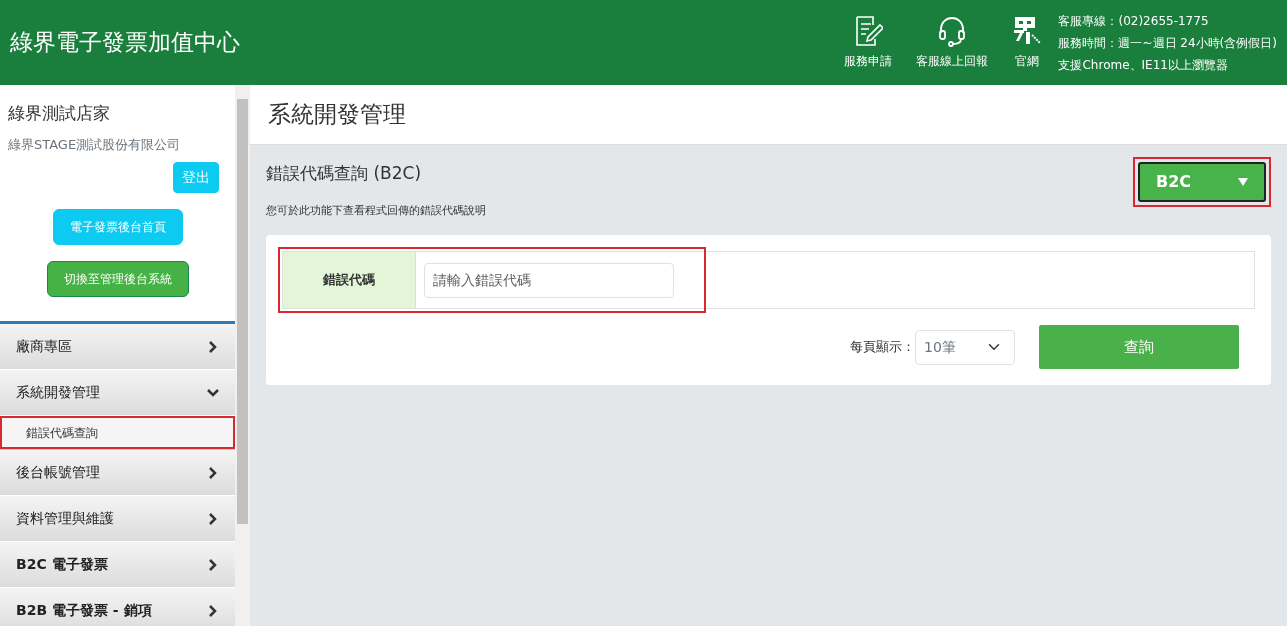 The height and width of the screenshot is (626, 1287). I want to click on menu-item: B2B 電子發票 - 銷項, so click(117, 607).